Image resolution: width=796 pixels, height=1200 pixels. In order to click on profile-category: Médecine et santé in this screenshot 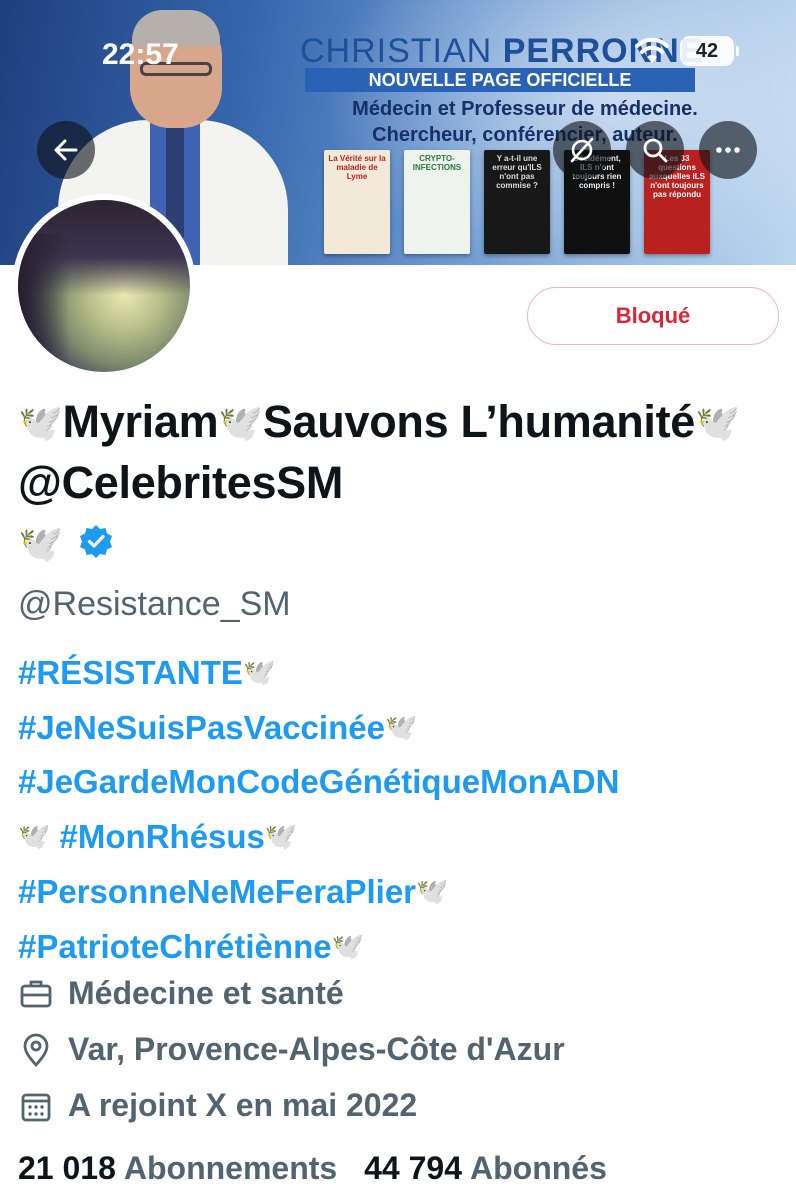, I will do `click(181, 993)`.